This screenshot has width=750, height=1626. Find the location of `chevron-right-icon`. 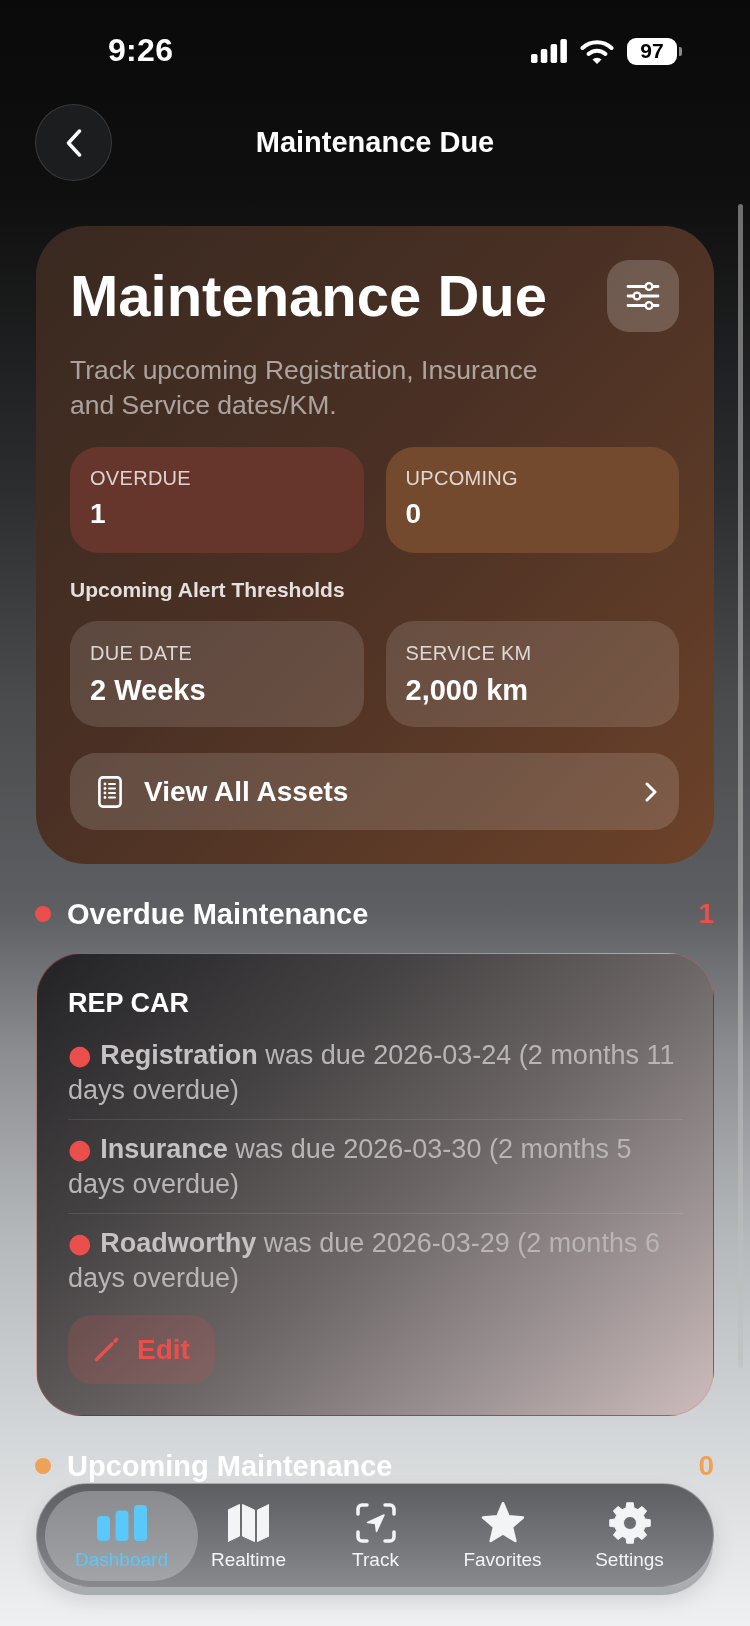

chevron-right-icon is located at coordinates (651, 791).